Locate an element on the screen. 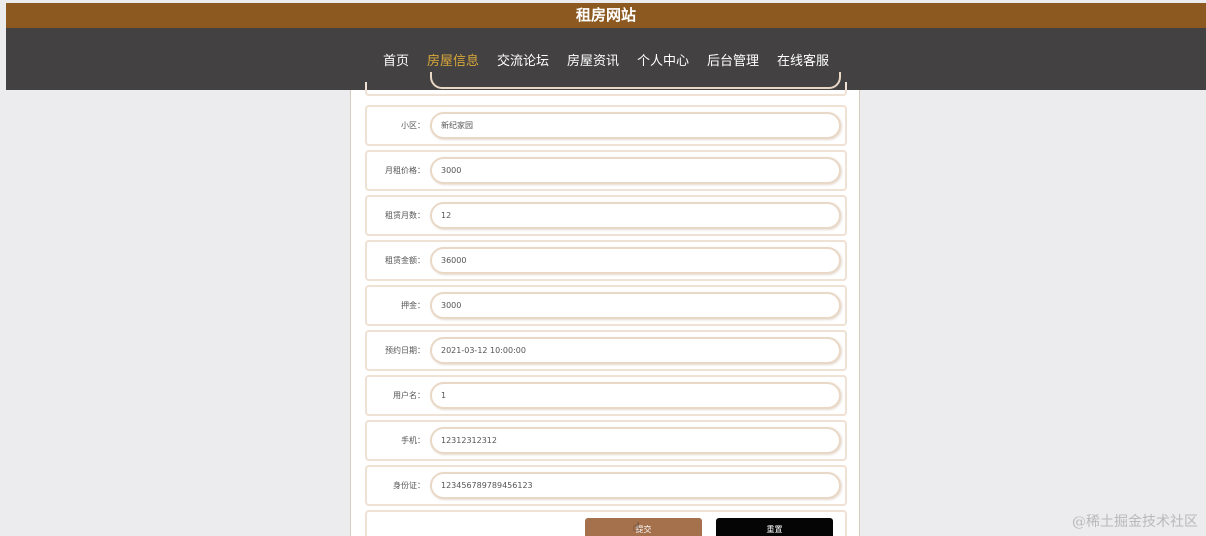 This screenshot has width=1206, height=536. field-input-partial is located at coordinates (635, 80).